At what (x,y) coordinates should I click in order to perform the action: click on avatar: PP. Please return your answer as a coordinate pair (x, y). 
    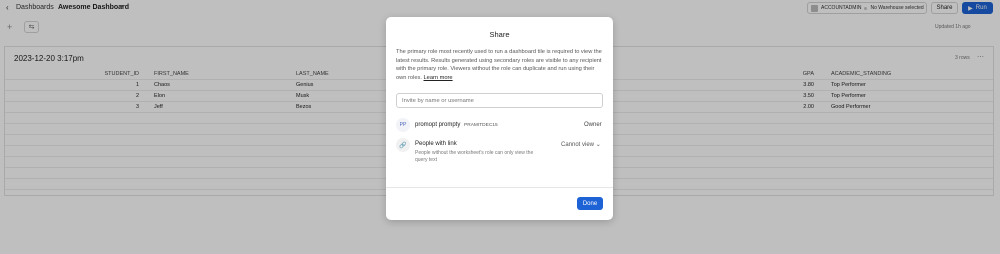
    Looking at the image, I should click on (403, 125).